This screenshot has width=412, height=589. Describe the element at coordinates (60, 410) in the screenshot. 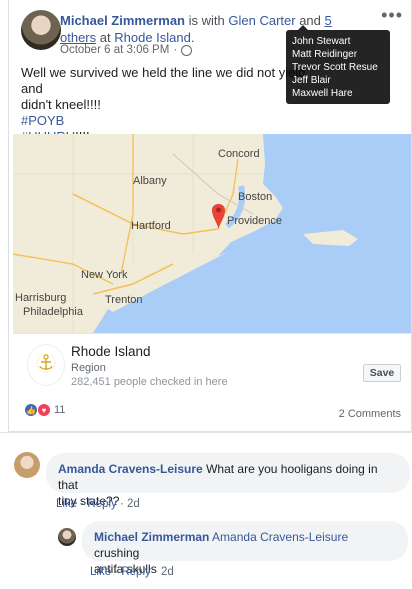

I see `reaction-count: 11` at that location.